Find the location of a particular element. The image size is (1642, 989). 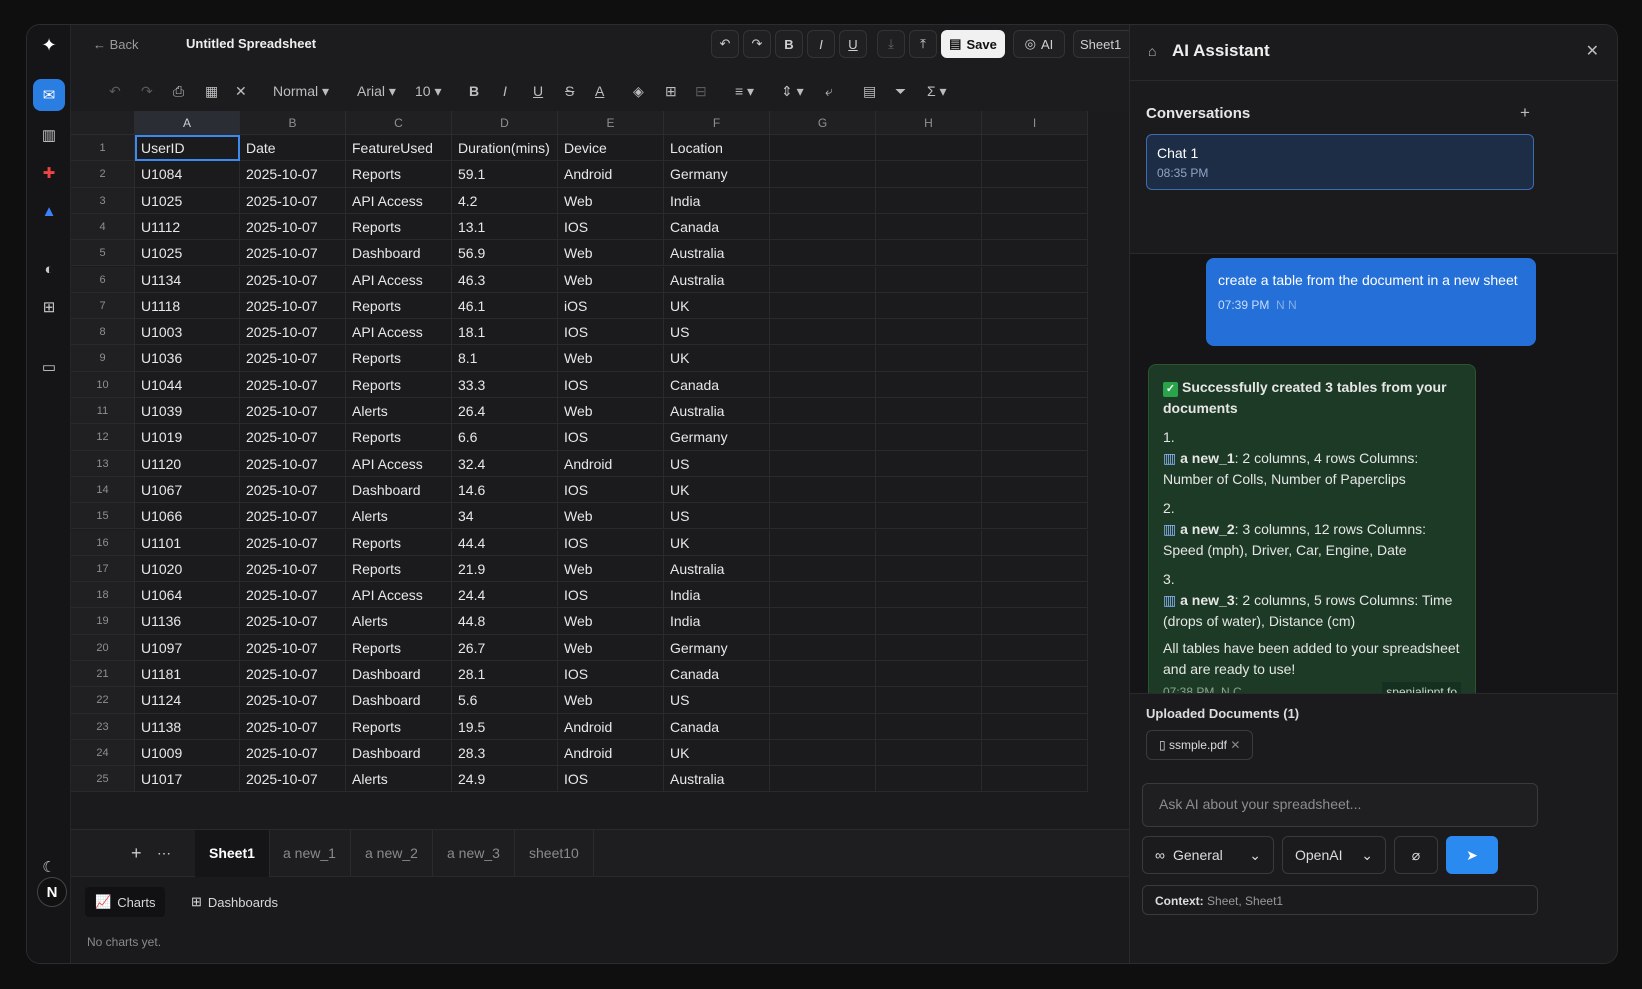

underline-button: U is located at coordinates (853, 44).